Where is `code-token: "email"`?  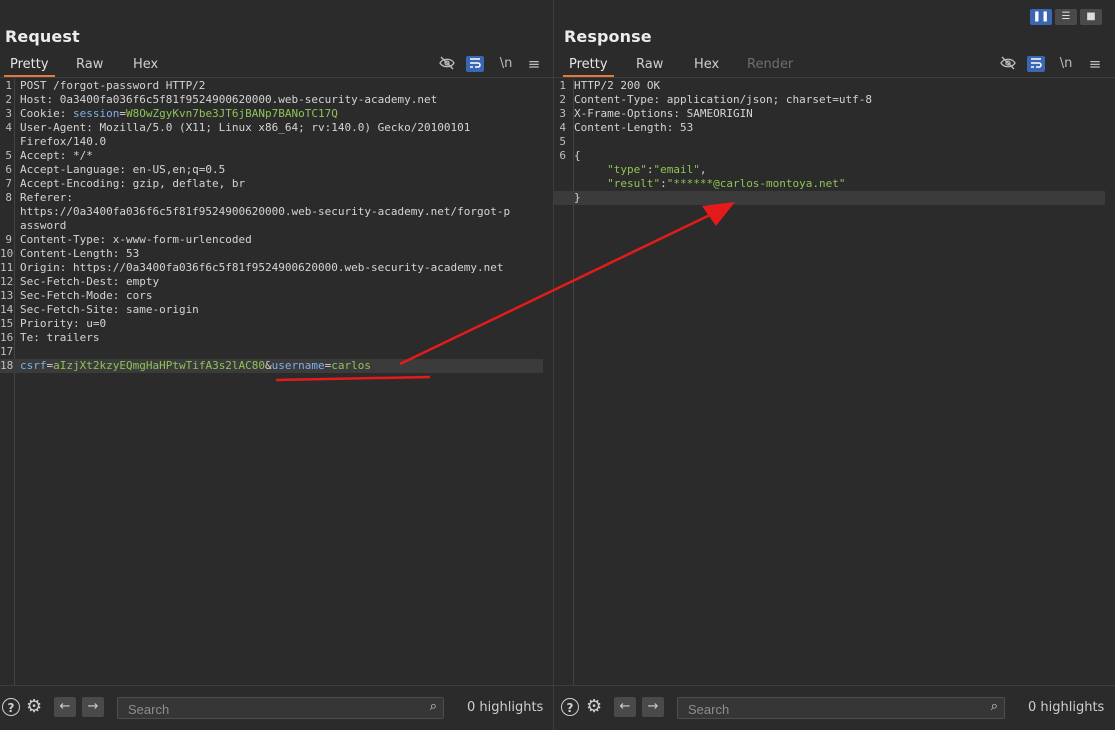 code-token: "email" is located at coordinates (676, 169).